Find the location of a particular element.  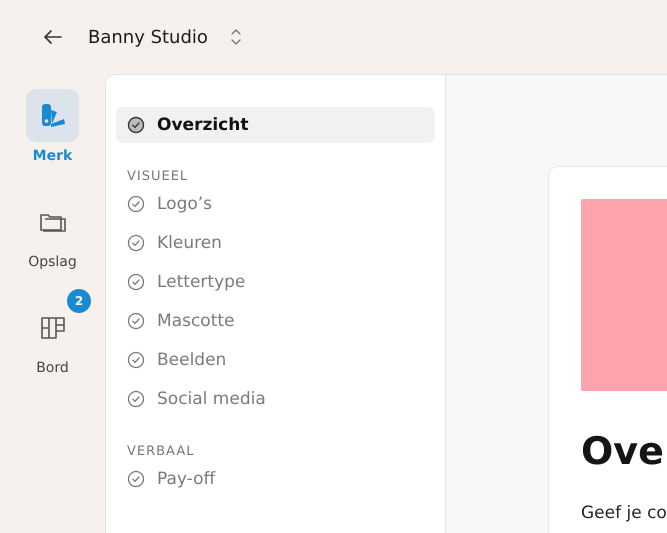

nav-item: Beelden is located at coordinates (275, 359).